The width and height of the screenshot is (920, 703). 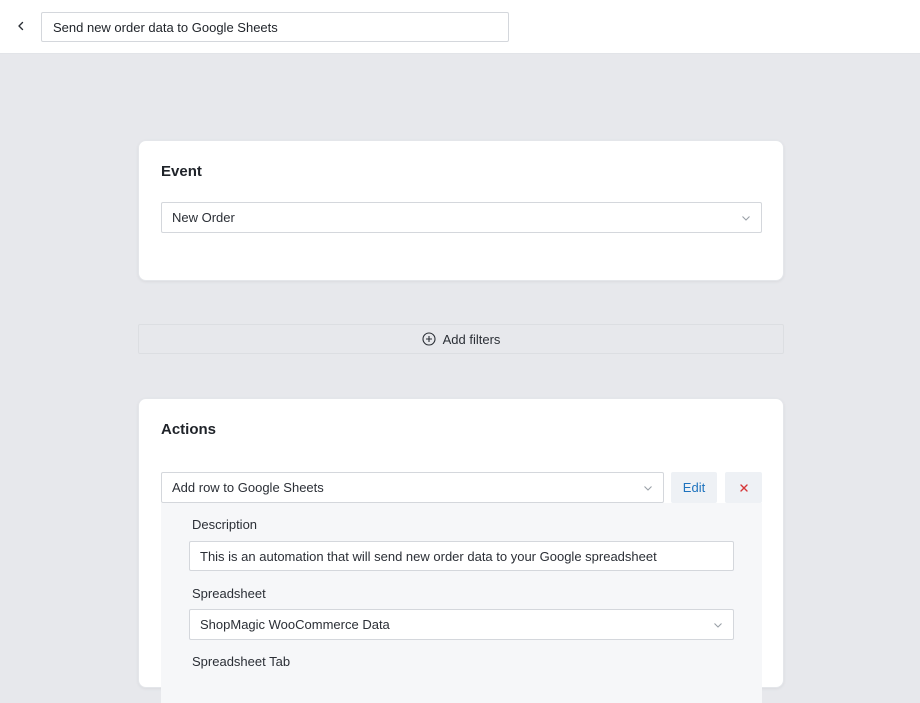 I want to click on actions-card-title: Actions, so click(x=189, y=429).